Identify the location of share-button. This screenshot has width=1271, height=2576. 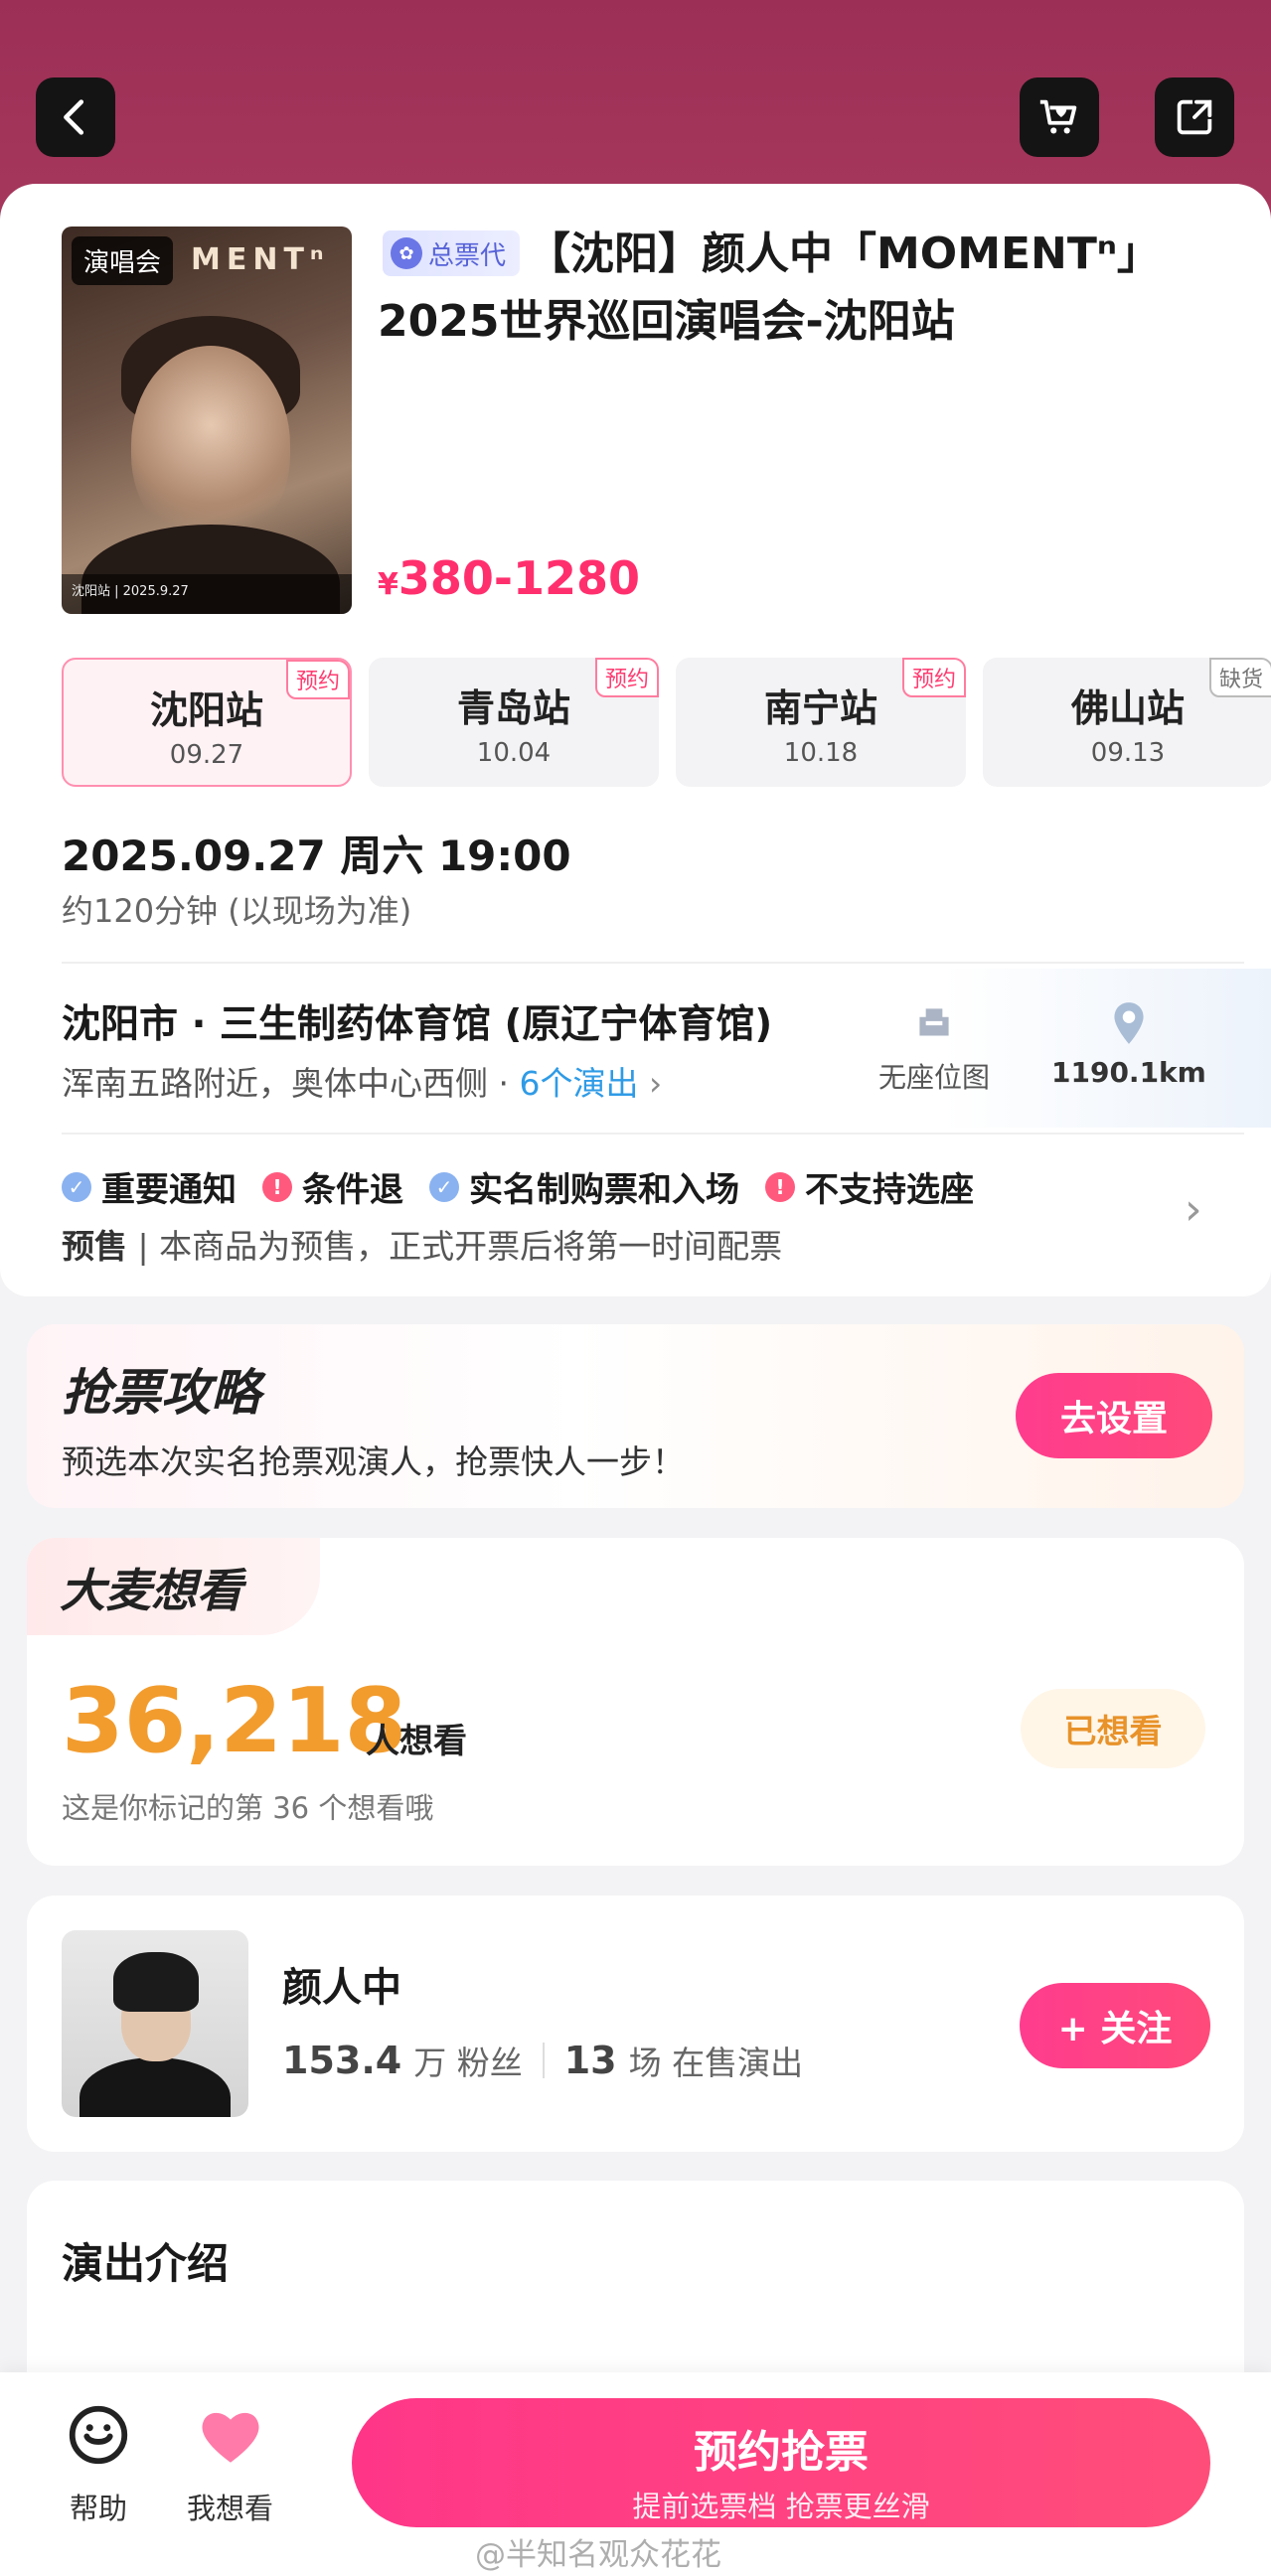
(1194, 117).